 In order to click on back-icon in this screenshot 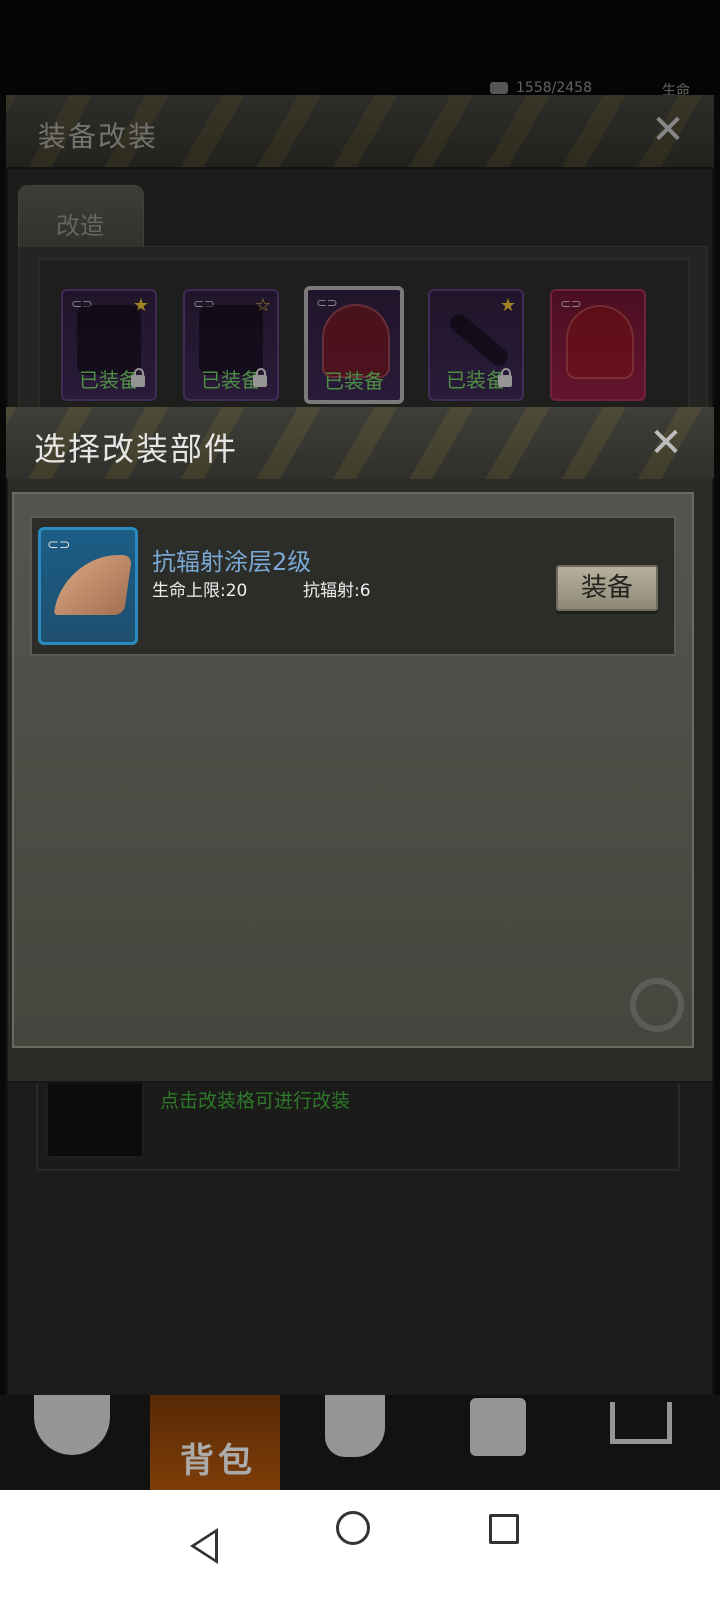, I will do `click(204, 1546)`.